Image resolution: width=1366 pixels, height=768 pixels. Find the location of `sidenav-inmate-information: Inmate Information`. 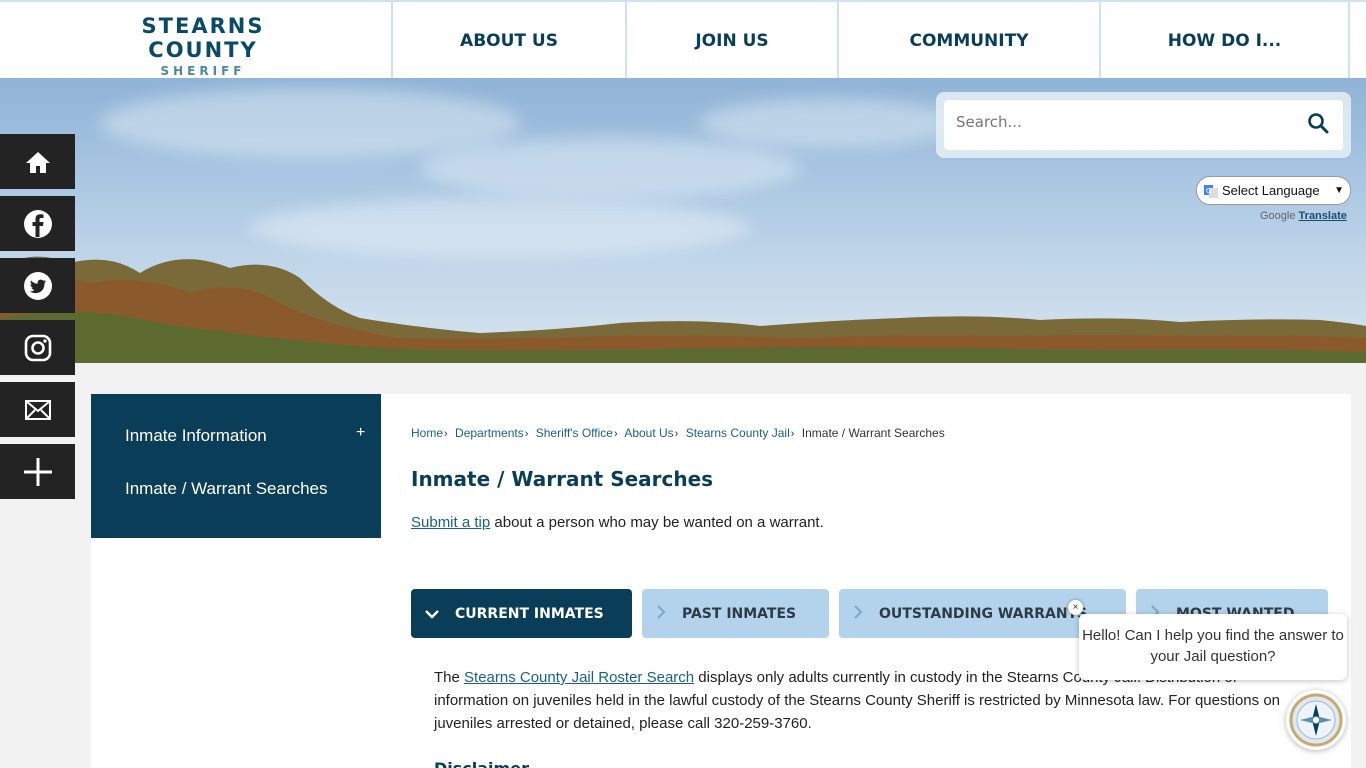

sidenav-inmate-information: Inmate Information is located at coordinates (196, 436).